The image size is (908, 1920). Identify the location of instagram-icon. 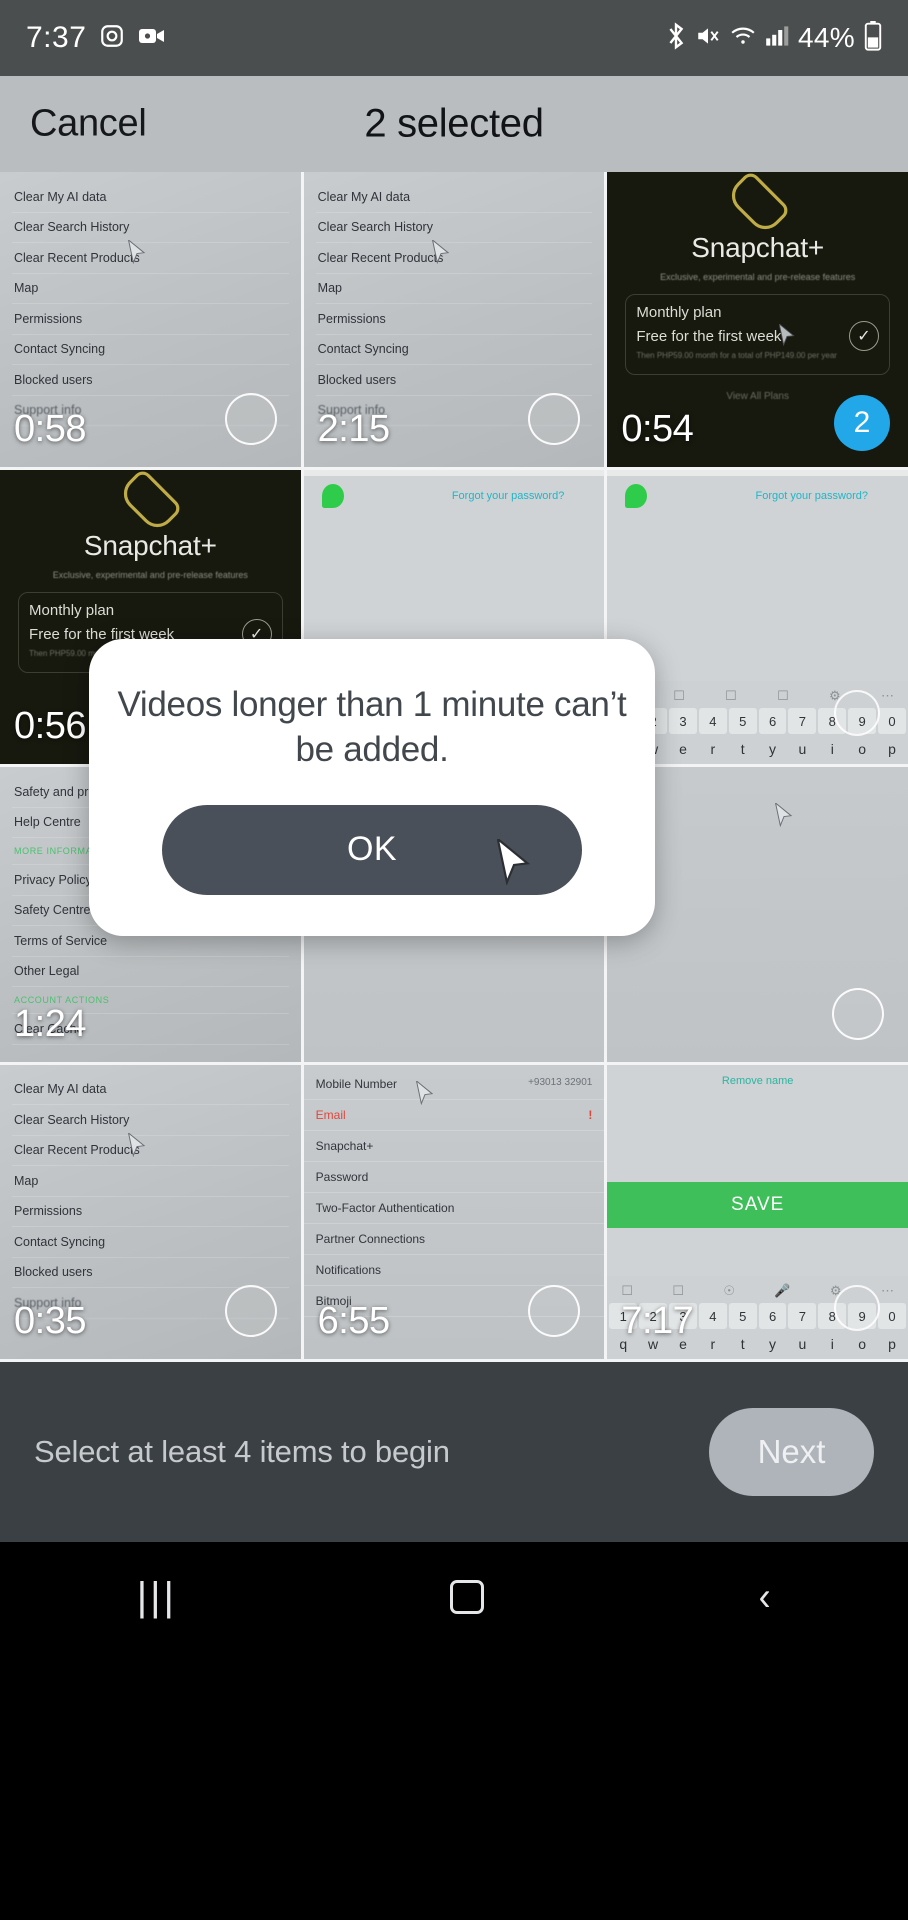
(112, 38).